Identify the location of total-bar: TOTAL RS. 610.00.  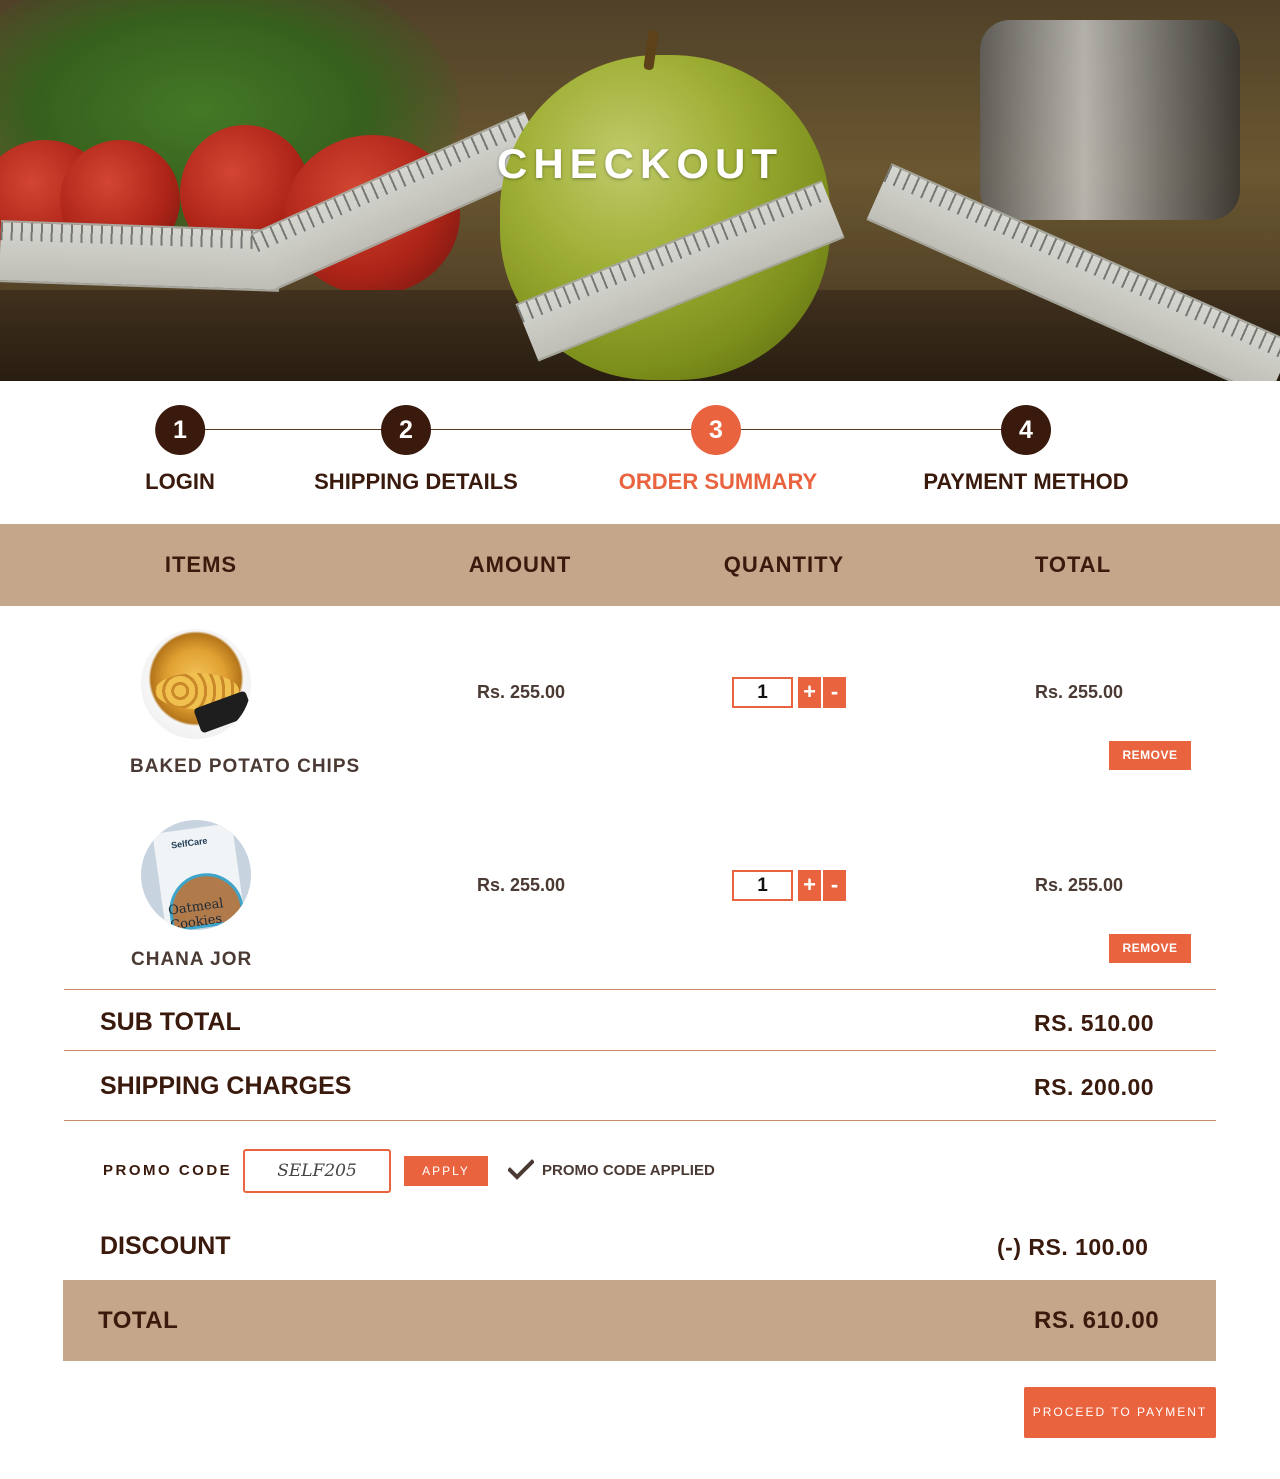
(639, 1320).